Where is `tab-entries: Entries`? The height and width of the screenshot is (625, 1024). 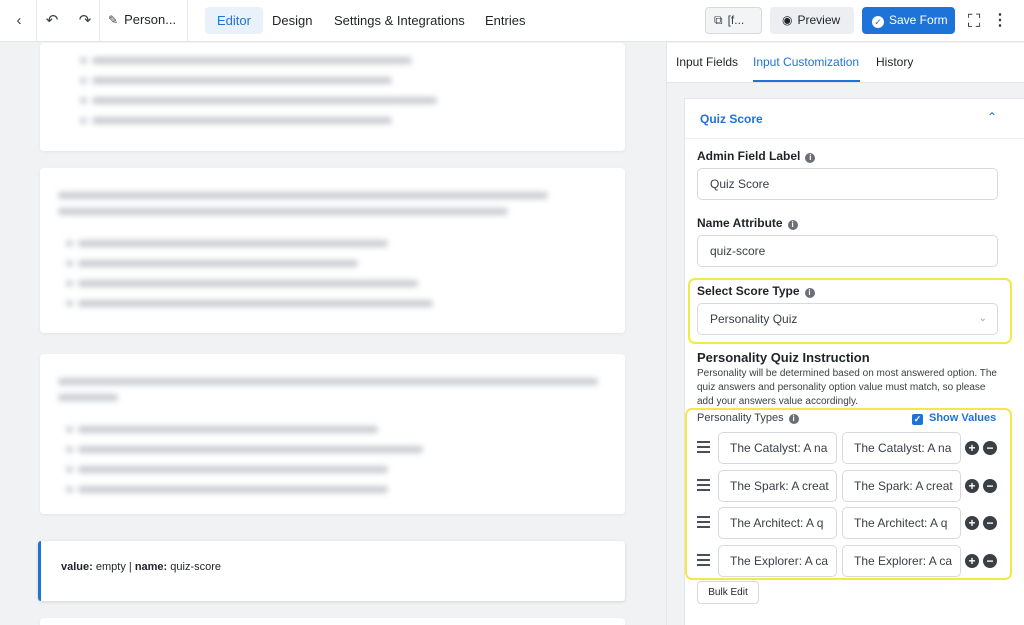 tab-entries: Entries is located at coordinates (505, 20).